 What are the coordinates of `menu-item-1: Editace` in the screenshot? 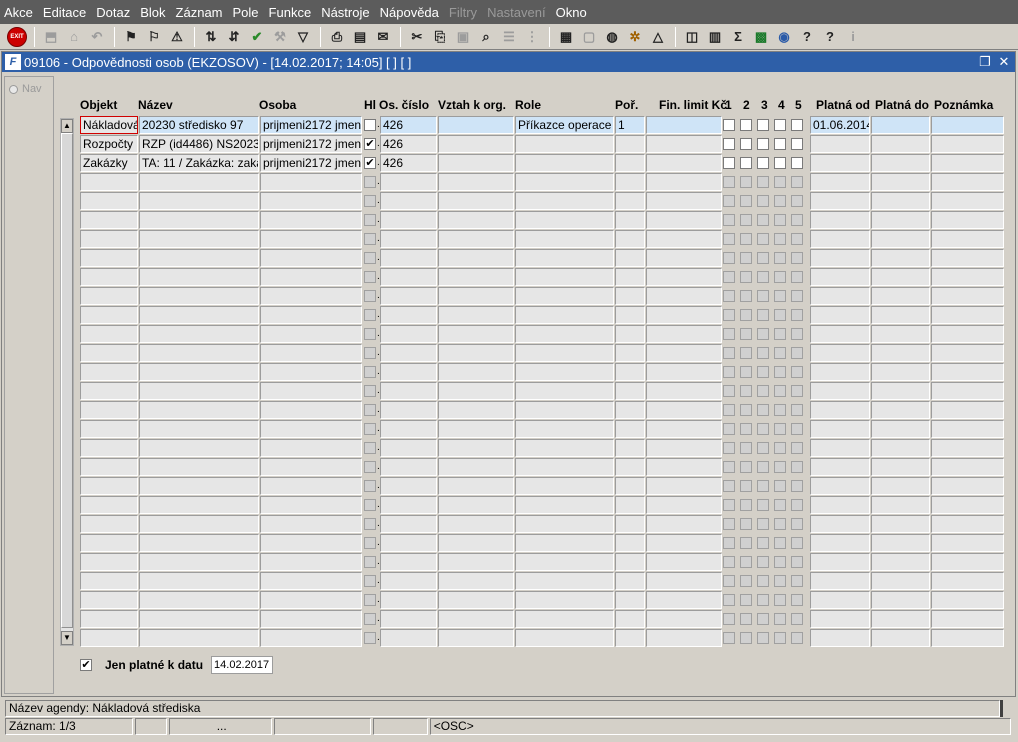 It's located at (64, 12).